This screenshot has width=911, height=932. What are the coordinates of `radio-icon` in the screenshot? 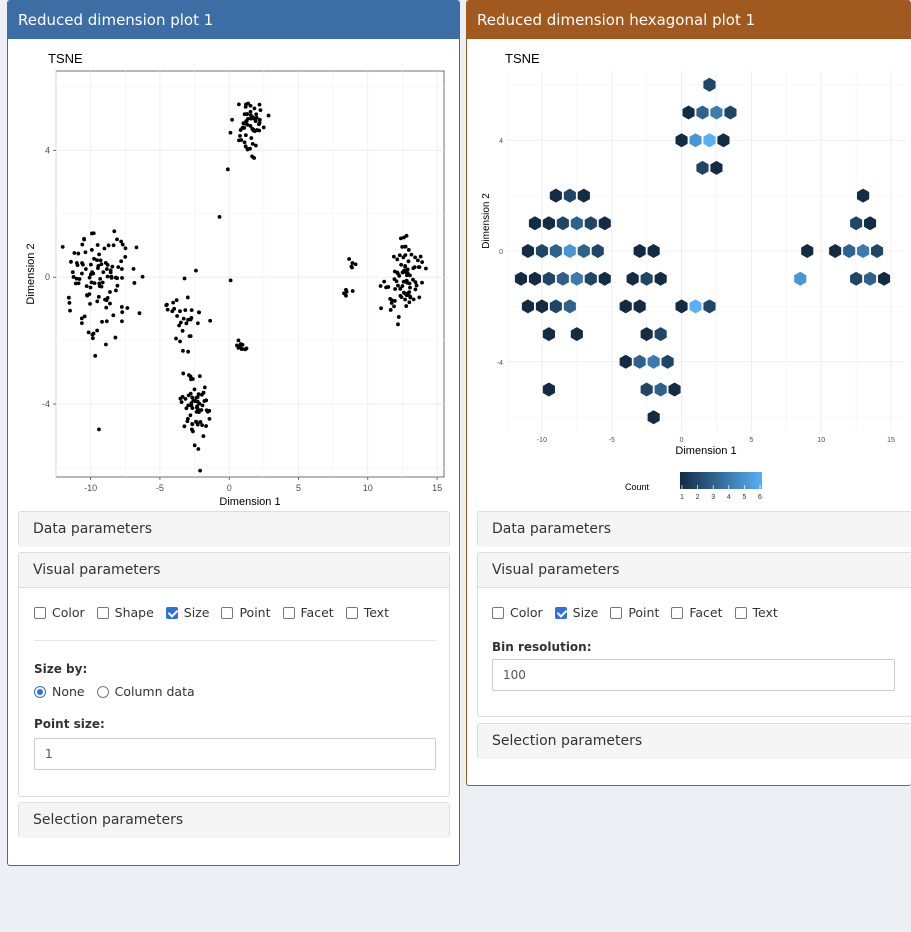 It's located at (102, 691).